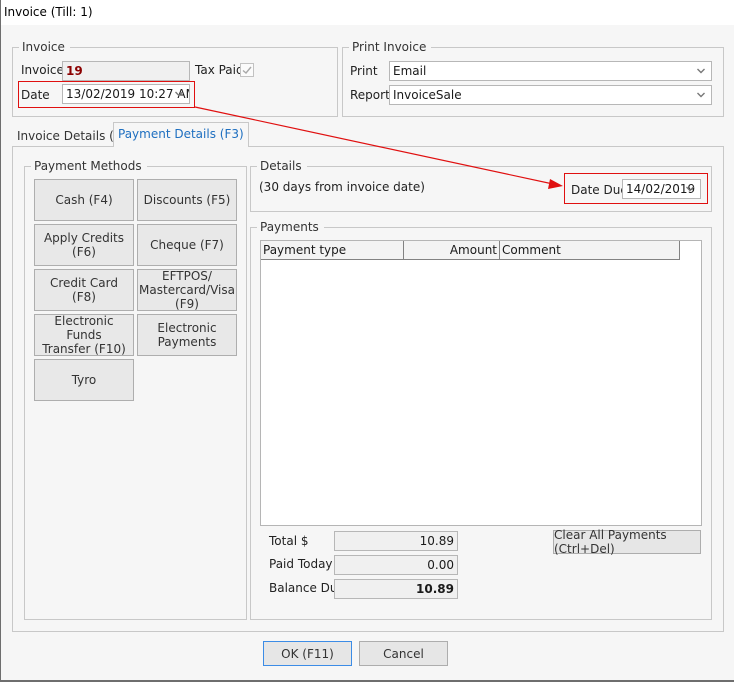 The image size is (734, 682). Describe the element at coordinates (187, 290) in the screenshot. I see `eftpos-button: EFTPOS/ Mastercard/Visa (F9)` at that location.